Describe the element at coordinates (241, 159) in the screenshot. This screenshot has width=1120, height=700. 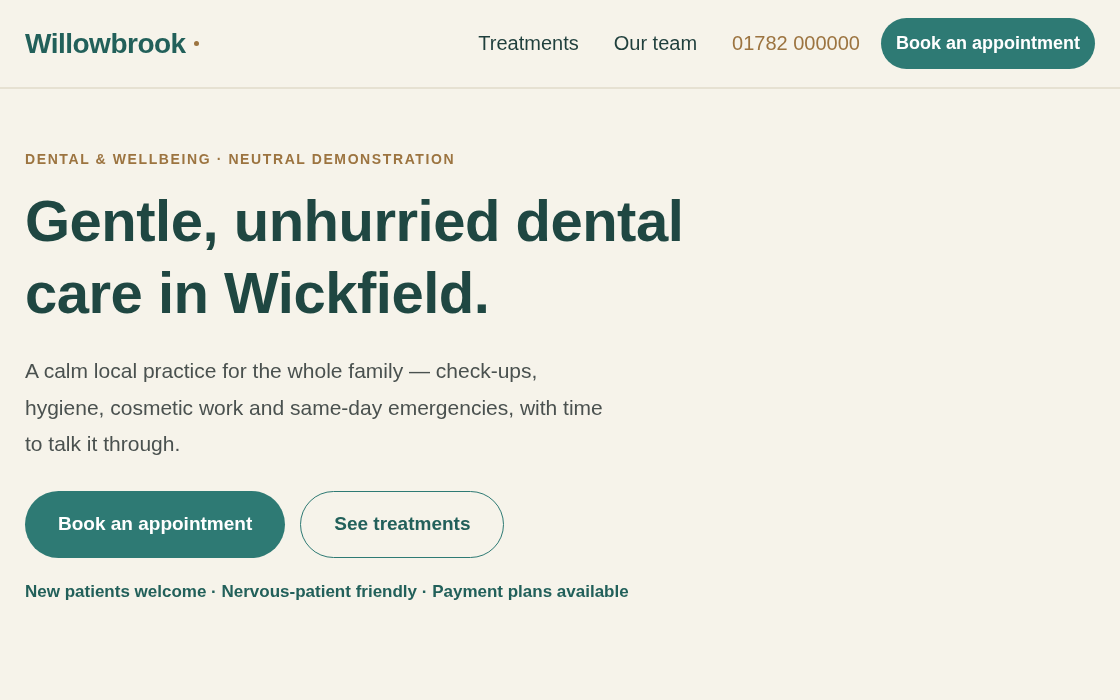
I see `eyebrow-text: DENTAL & WELLBEING · NEUTRAL DEMONSTRATION` at that location.